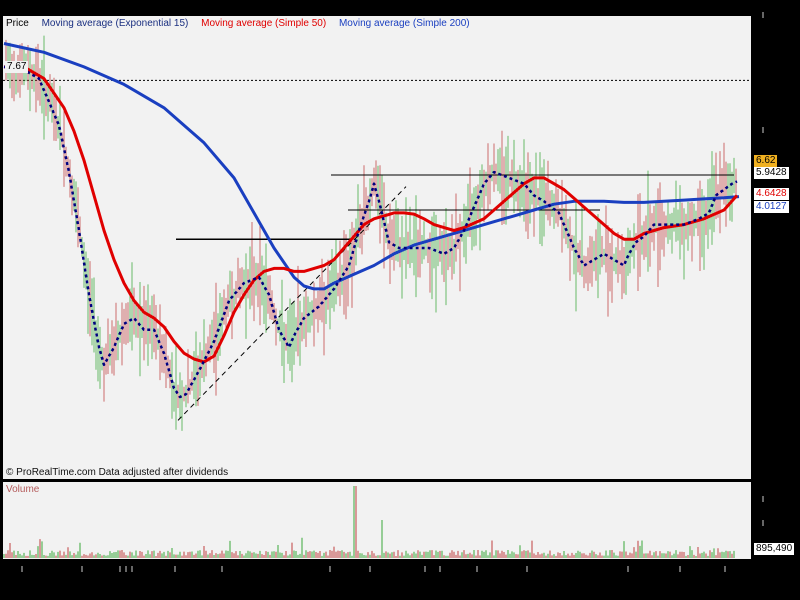  I want to click on volume-label: Volume, so click(23, 489).